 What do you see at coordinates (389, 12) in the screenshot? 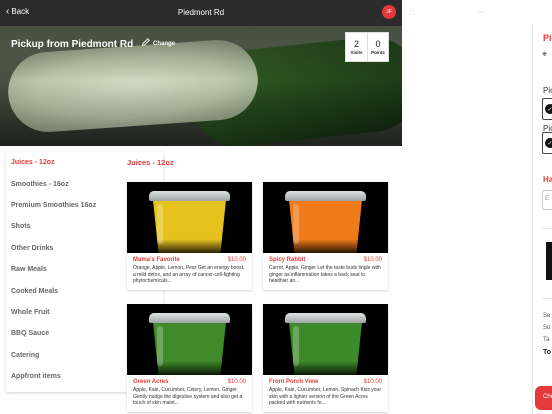
I see `avatar: JF` at bounding box center [389, 12].